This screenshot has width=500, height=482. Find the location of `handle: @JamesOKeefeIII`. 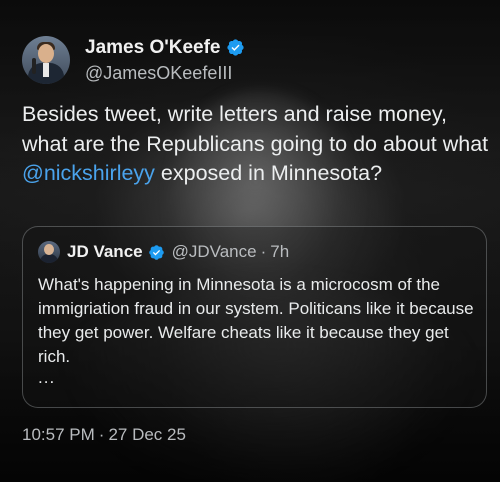

handle: @JamesOKeefeIII is located at coordinates (165, 73).